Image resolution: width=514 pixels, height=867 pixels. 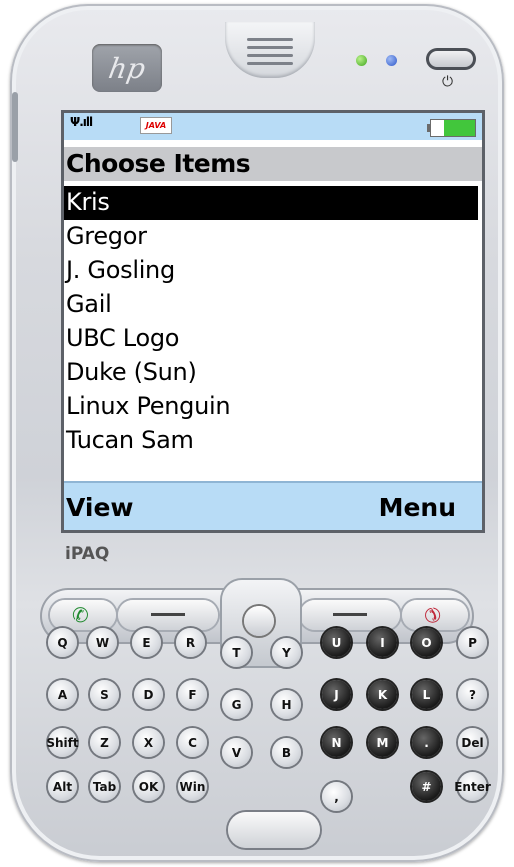 What do you see at coordinates (148, 786) in the screenshot?
I see `key-ok: OK` at bounding box center [148, 786].